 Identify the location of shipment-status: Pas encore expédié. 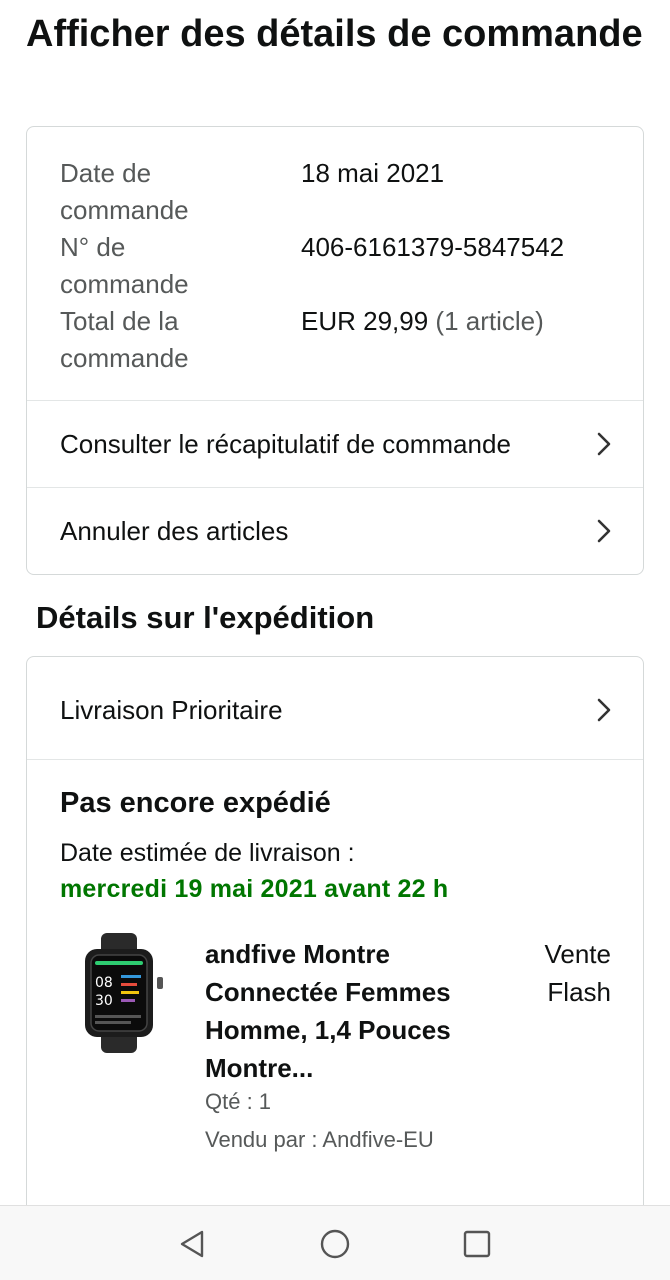
(195, 803).